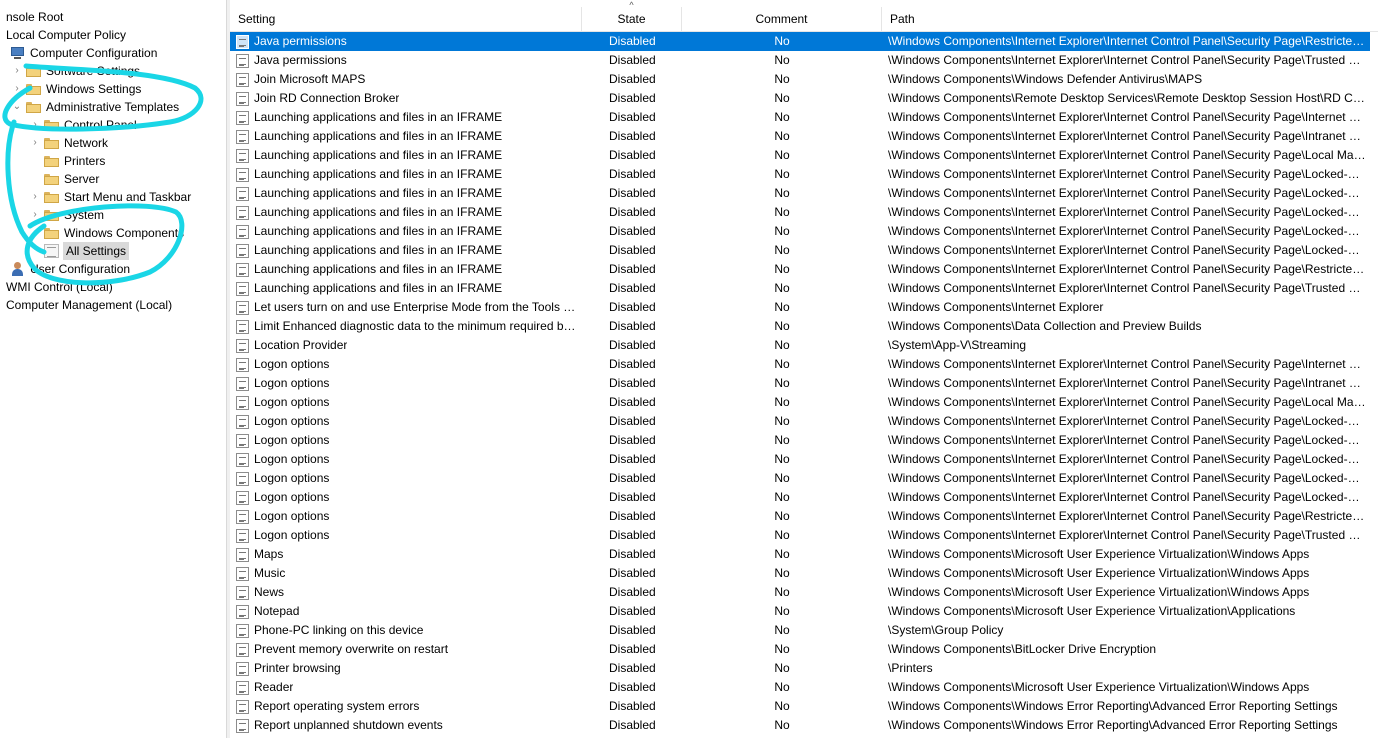  Describe the element at coordinates (76, 89) in the screenshot. I see `tree-item-windows-settings: › Windows Settings` at that location.